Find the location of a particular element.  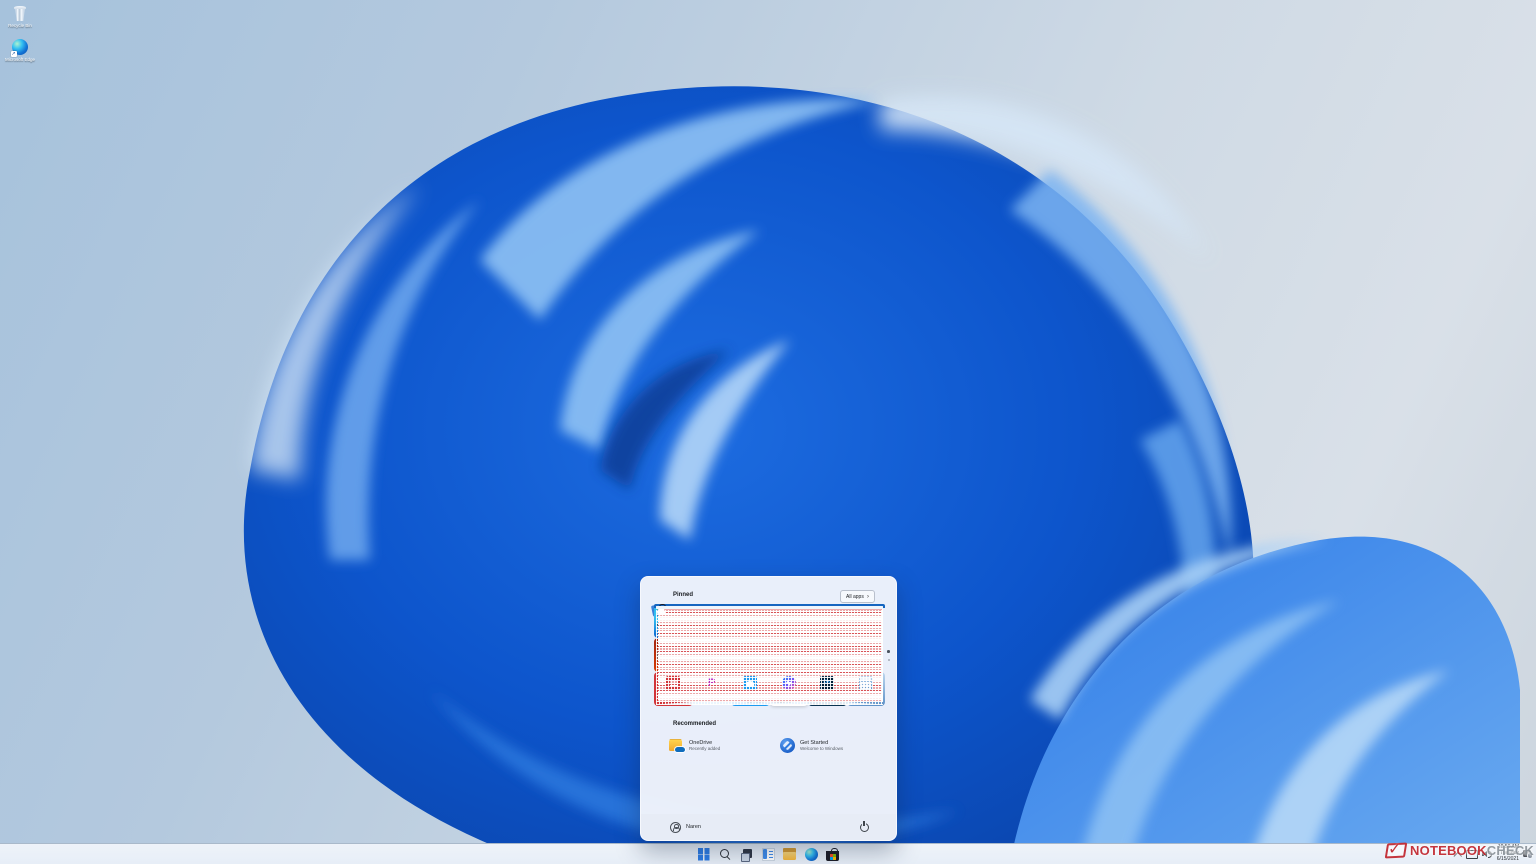

recommended-item: Get Started Welcome to Windows is located at coordinates (827, 745).